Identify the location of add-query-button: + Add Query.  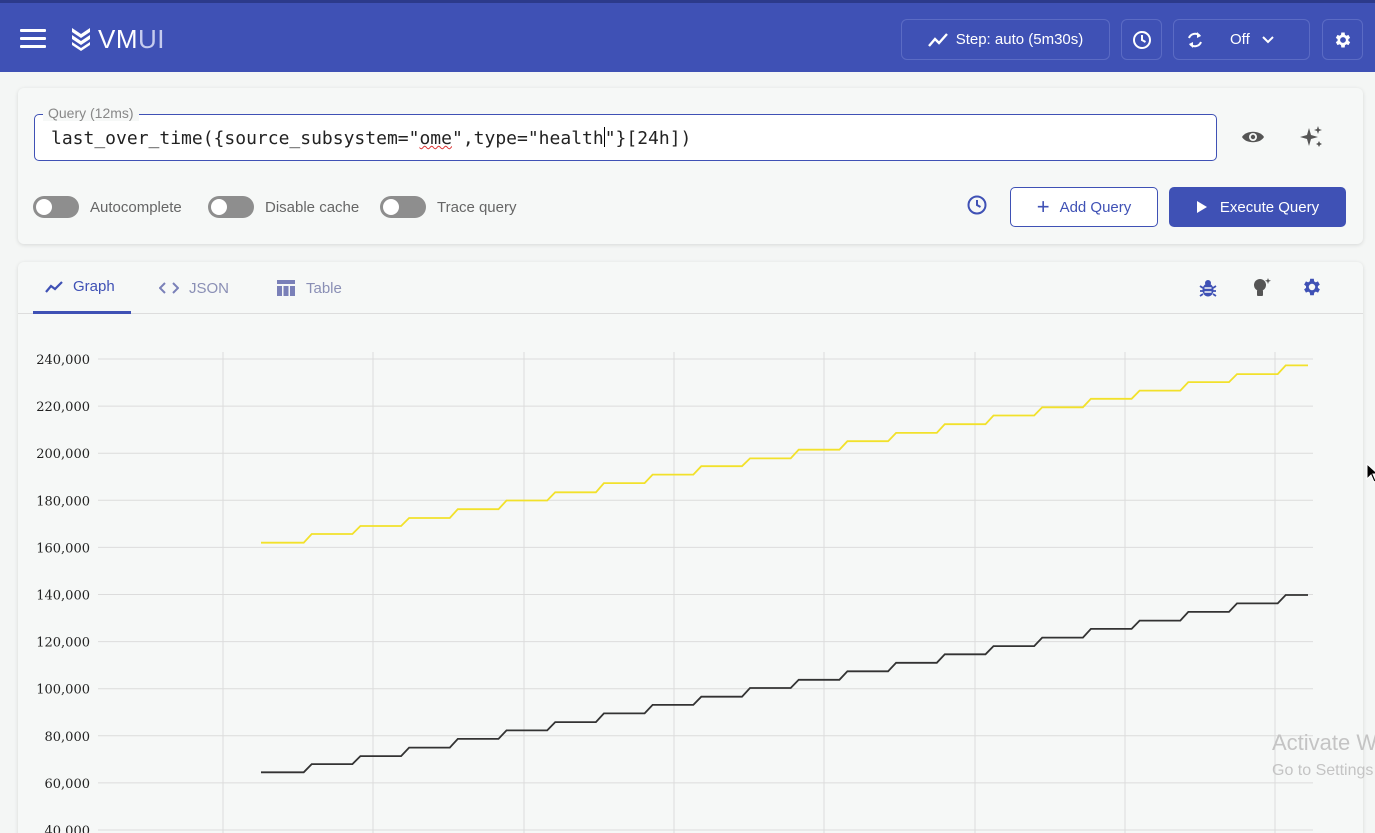
(1084, 207).